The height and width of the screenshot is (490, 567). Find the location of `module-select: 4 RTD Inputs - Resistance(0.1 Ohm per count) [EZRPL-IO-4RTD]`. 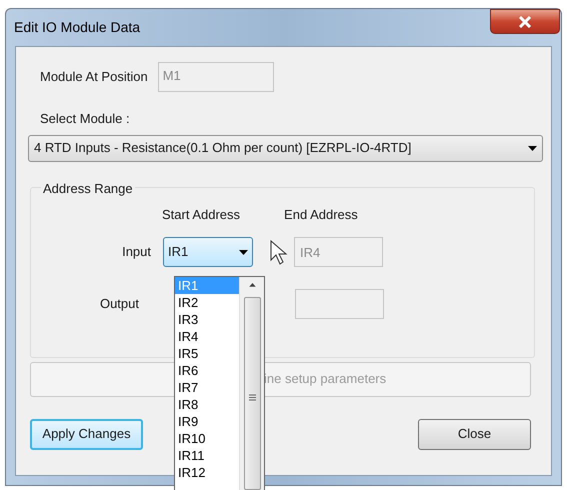

module-select: 4 RTD Inputs - Resistance(0.1 Ohm per count) [EZRPL-IO-4RTD] is located at coordinates (285, 148).